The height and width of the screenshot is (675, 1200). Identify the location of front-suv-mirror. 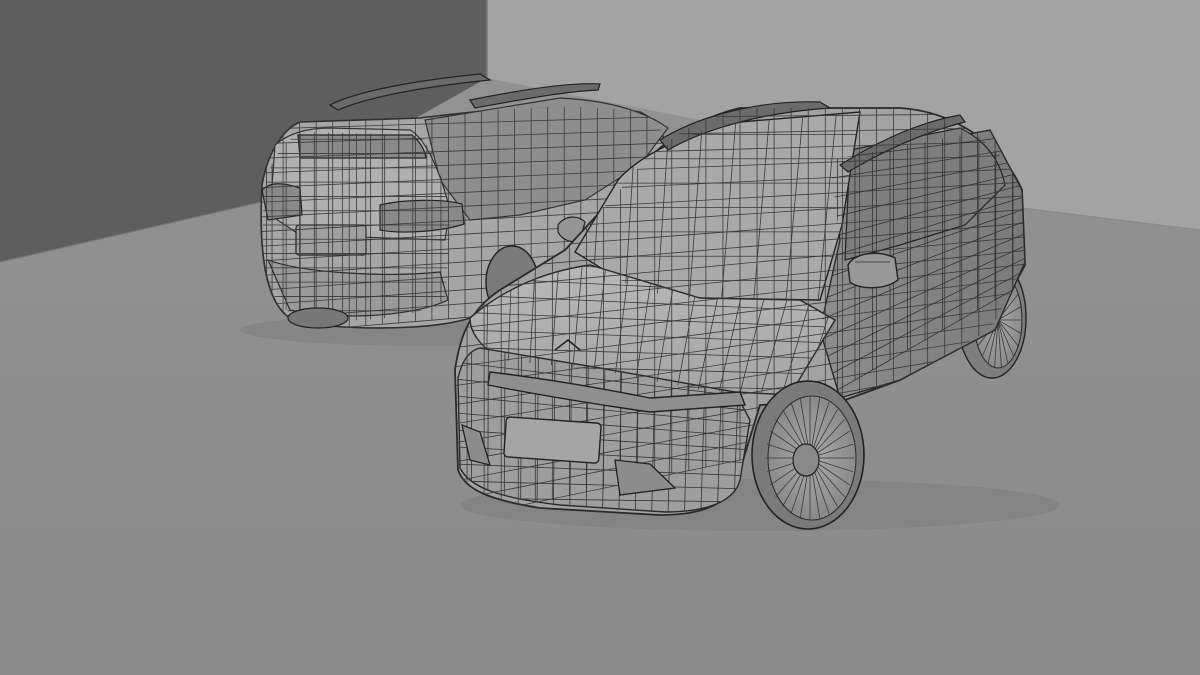
(873, 270).